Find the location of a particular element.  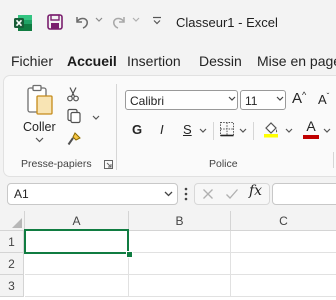

fill-color-icon is located at coordinates (271, 129).